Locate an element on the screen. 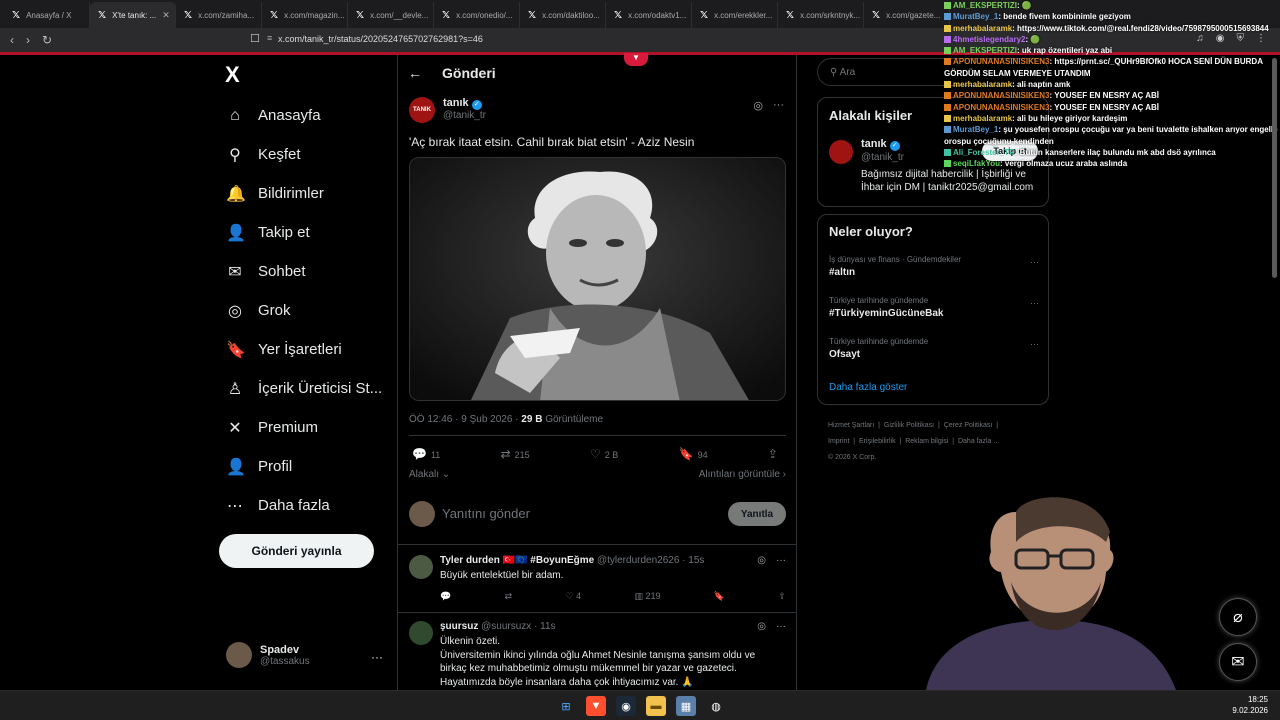 The height and width of the screenshot is (720, 1280). brave-browser-icon: ▼ is located at coordinates (596, 706).